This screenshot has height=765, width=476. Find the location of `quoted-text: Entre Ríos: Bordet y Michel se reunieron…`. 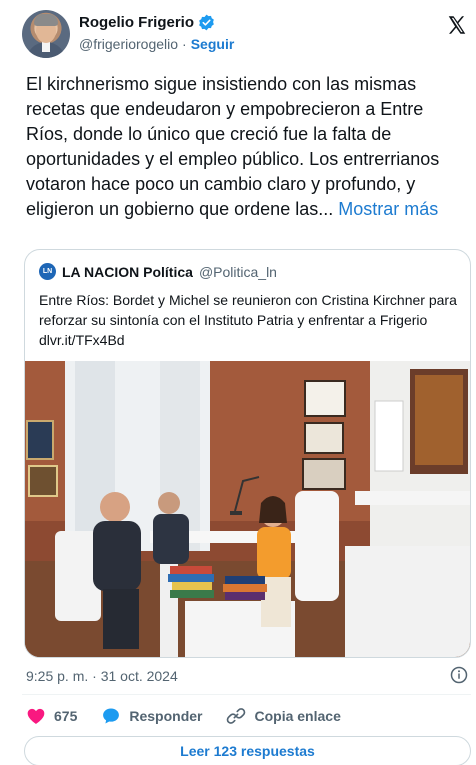

quoted-text: Entre Ríos: Bordet y Michel se reunieron… is located at coordinates (248, 320).